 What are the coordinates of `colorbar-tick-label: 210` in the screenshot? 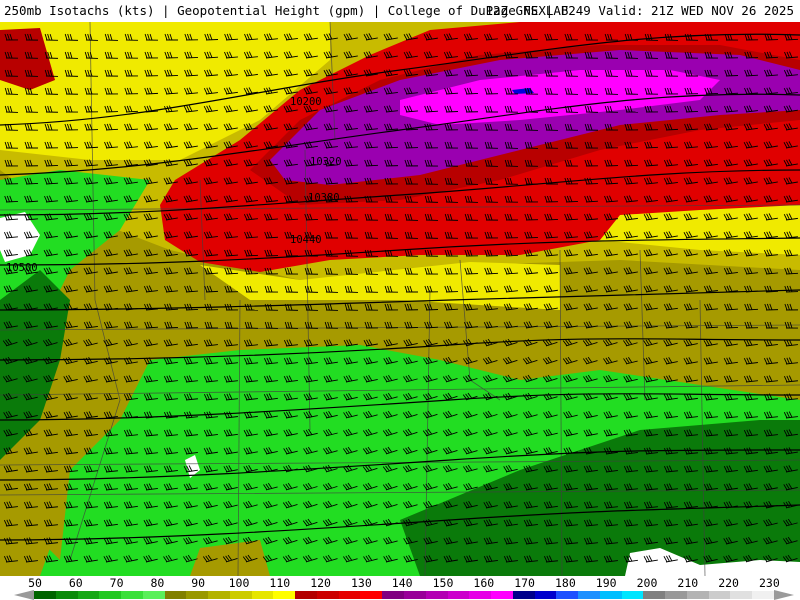 It's located at (688, 583).